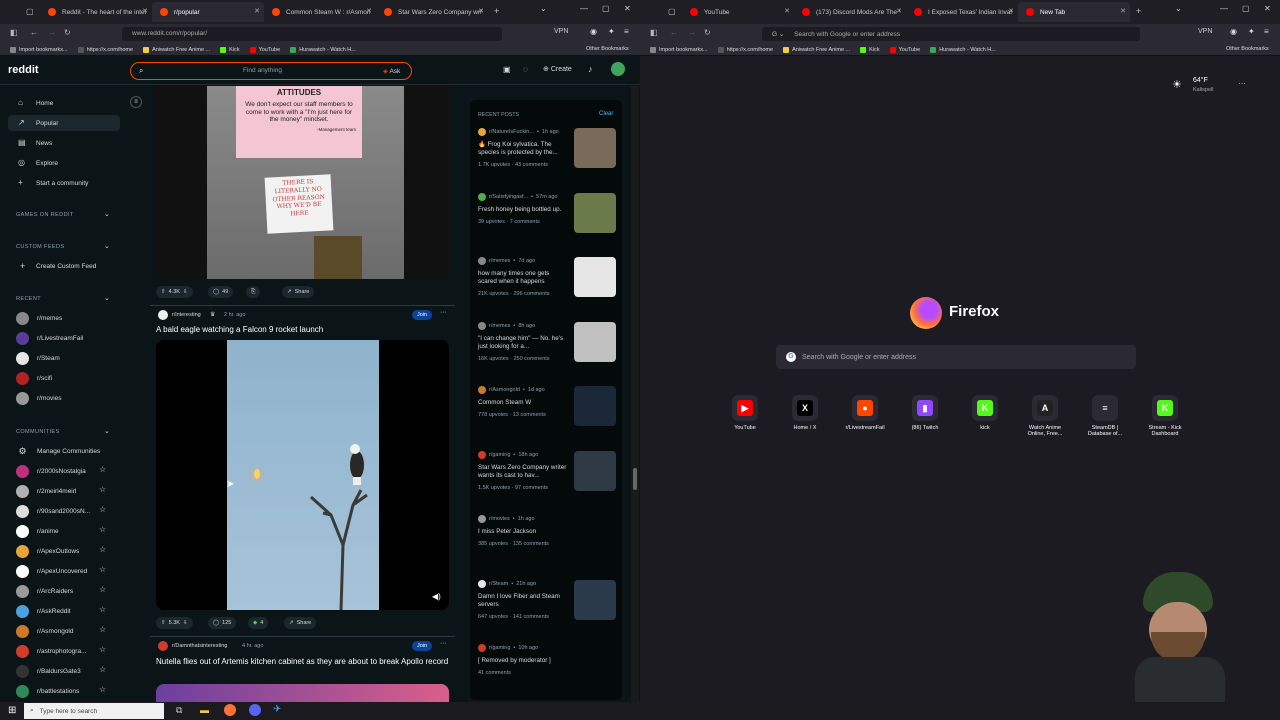 The image size is (1280, 720). I want to click on address-bar: www.reddit.com/r/popular/, so click(312, 34).